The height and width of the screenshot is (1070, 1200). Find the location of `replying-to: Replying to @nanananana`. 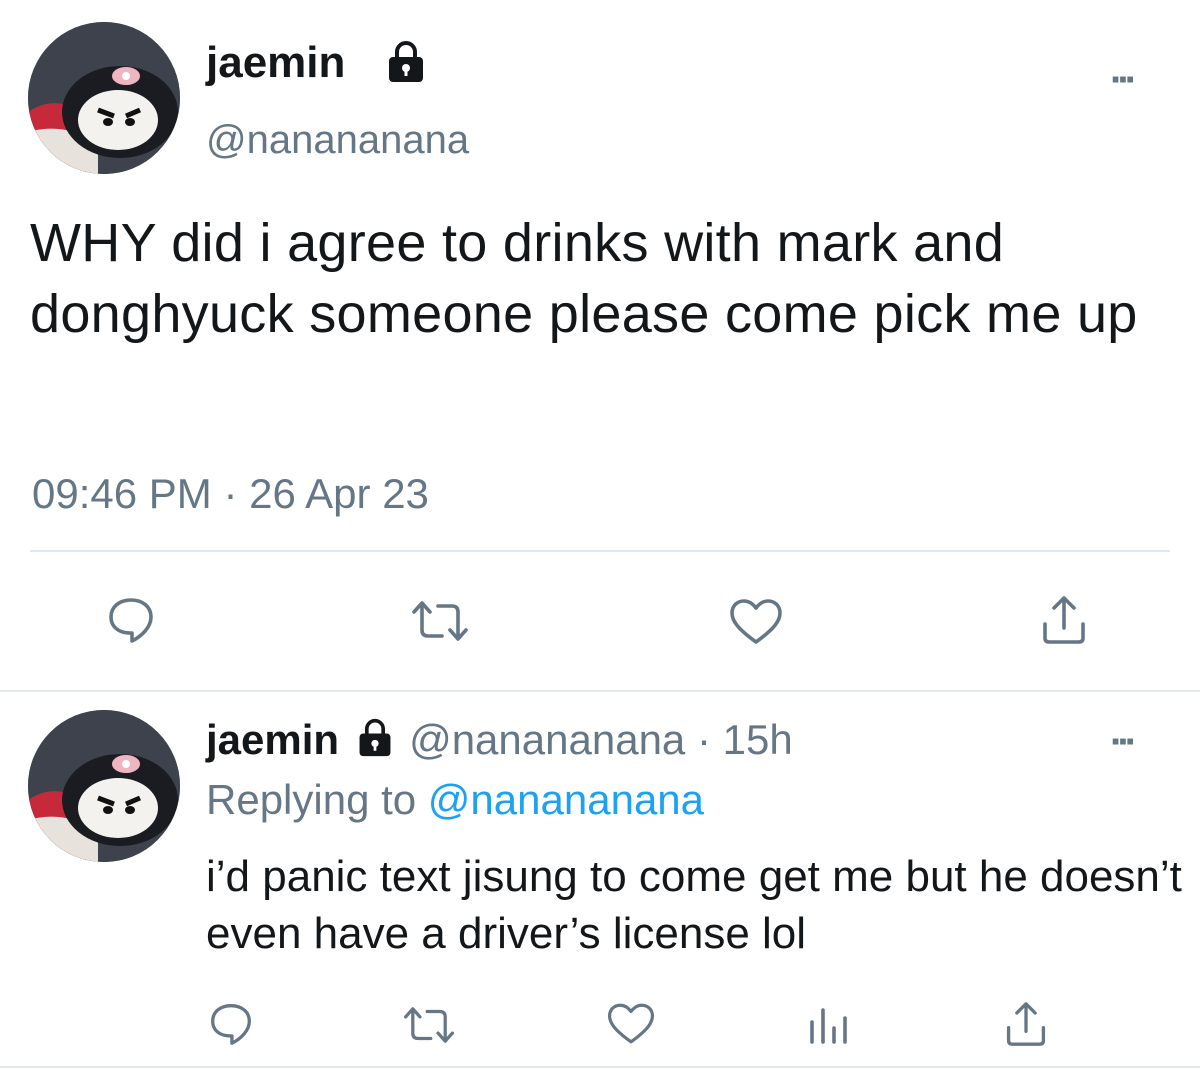

replying-to: Replying to @nanananana is located at coordinates (455, 800).